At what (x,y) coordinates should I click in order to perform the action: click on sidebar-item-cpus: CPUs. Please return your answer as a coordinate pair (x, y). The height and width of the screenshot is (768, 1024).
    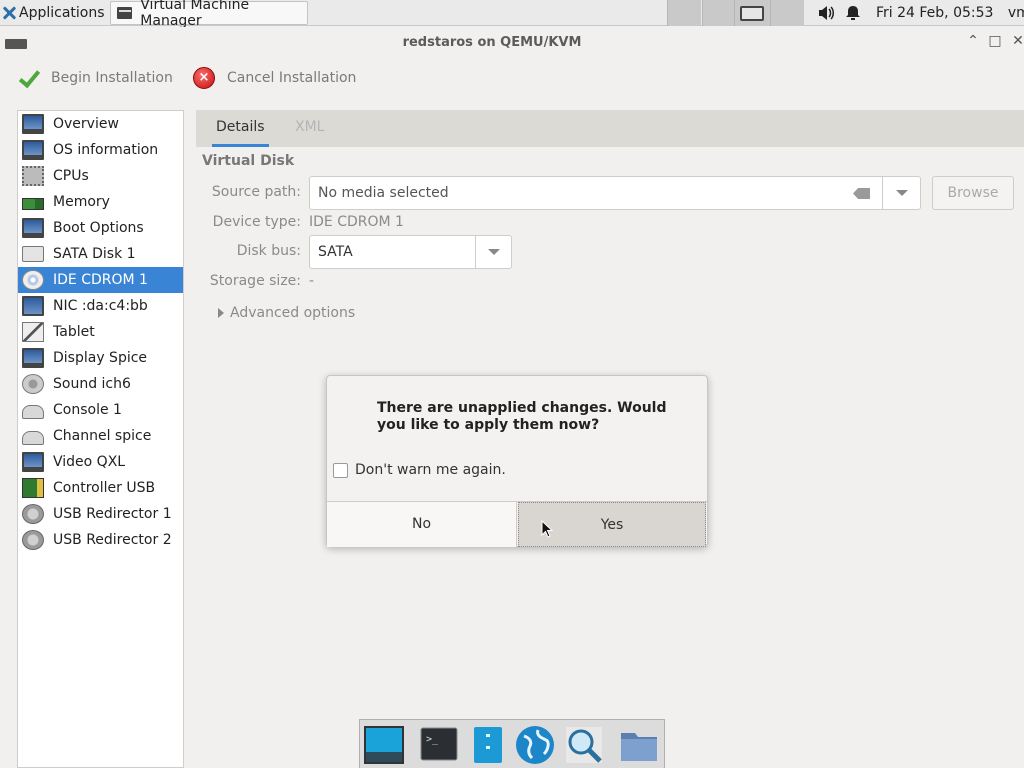
    Looking at the image, I should click on (100, 176).